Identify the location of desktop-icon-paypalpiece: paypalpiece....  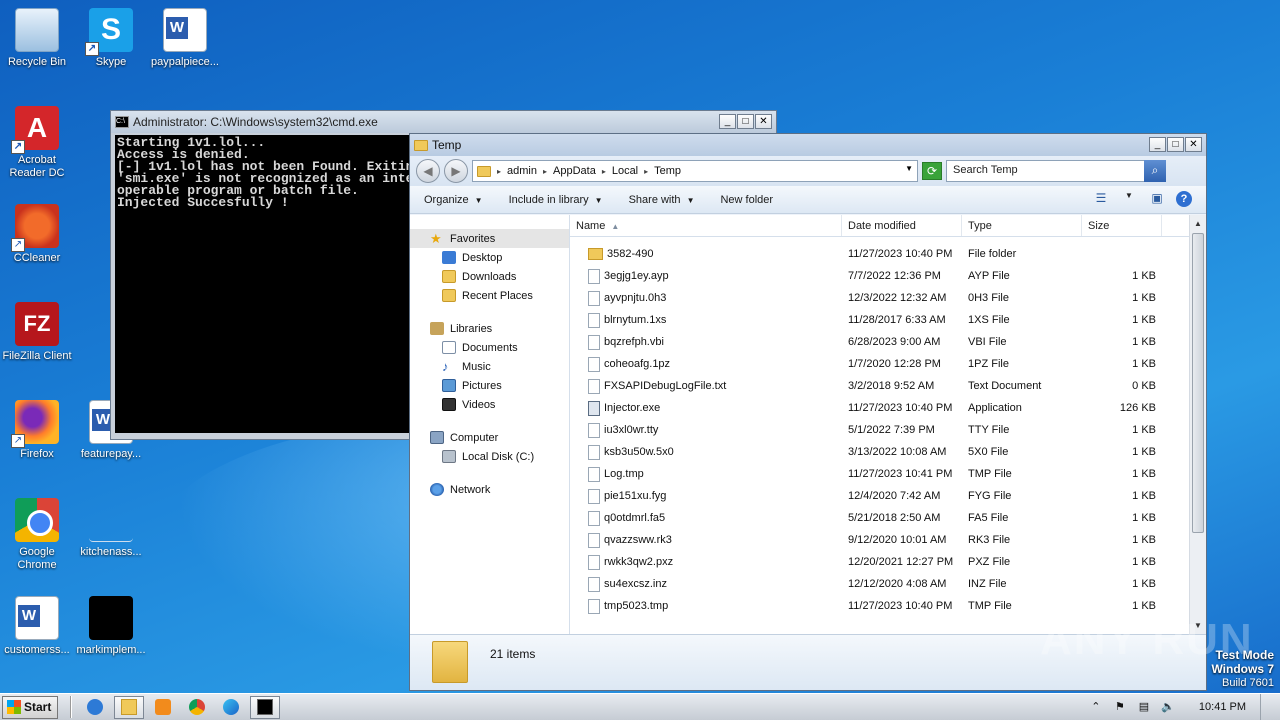
(185, 38).